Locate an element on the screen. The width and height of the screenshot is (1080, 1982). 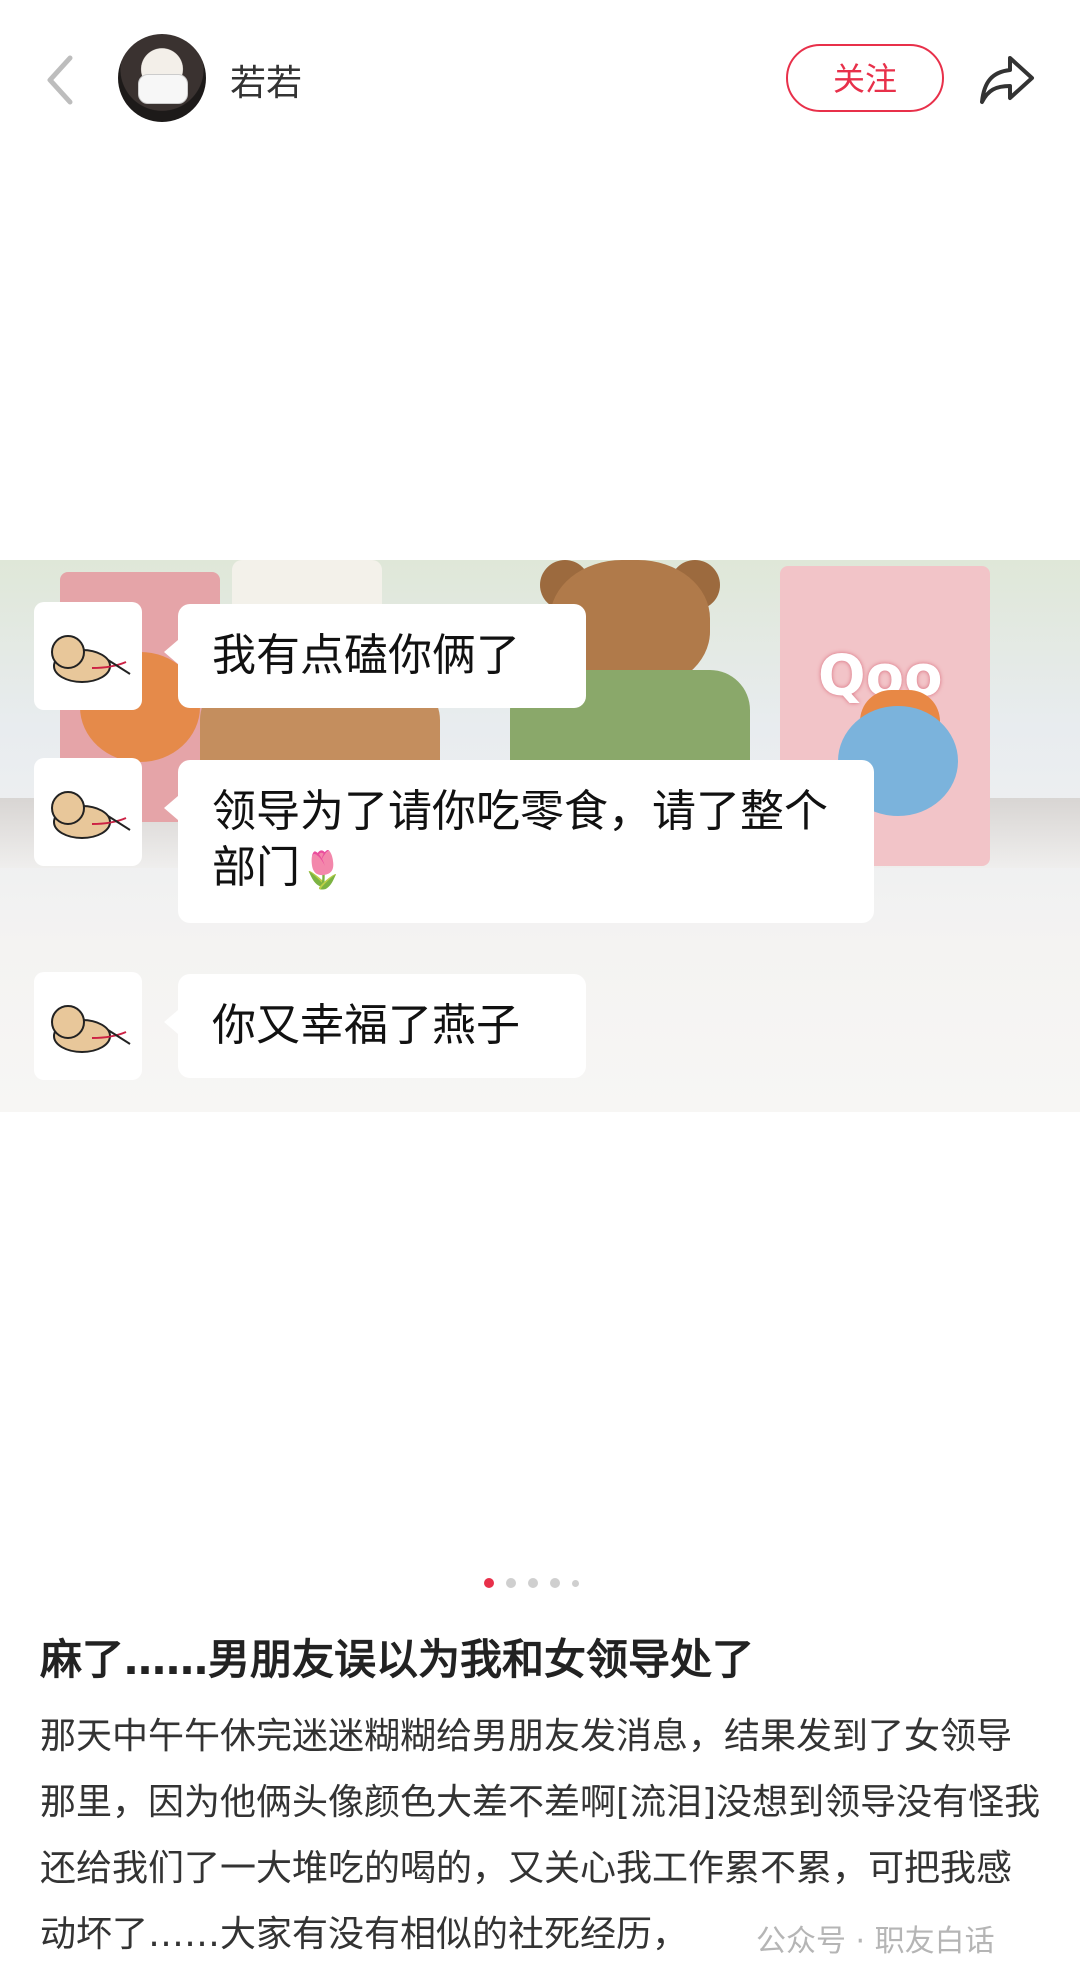
follow-button: 关注 is located at coordinates (865, 78).